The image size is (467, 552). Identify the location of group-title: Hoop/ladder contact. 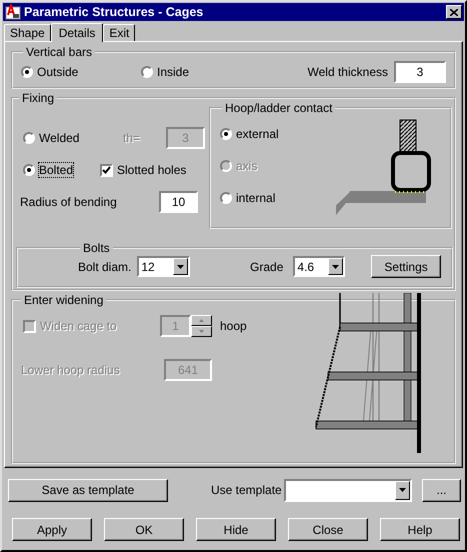
(279, 108).